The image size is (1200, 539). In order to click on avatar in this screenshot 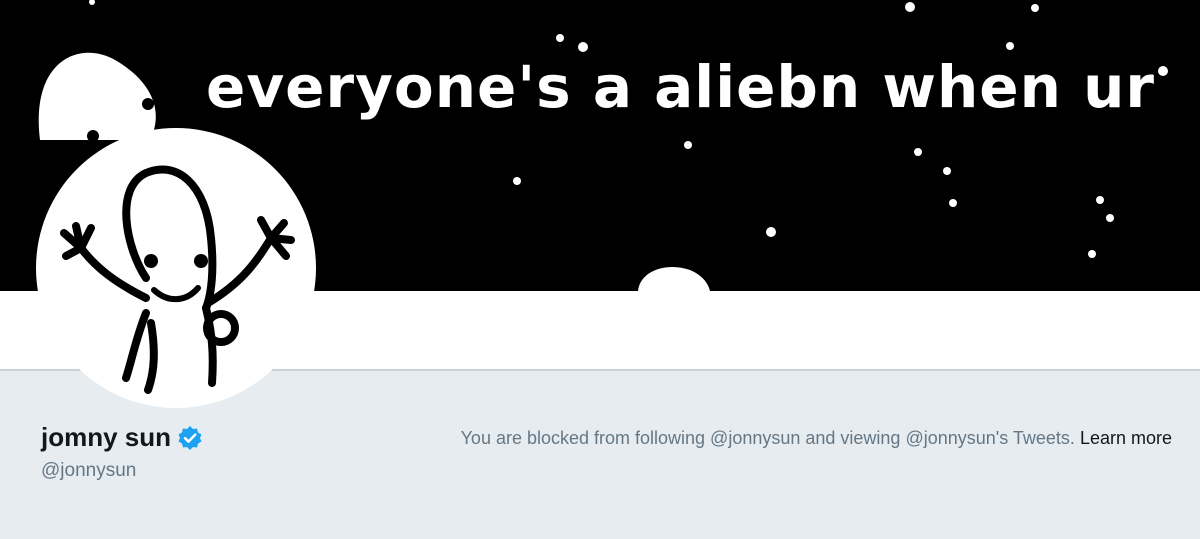, I will do `click(176, 268)`.